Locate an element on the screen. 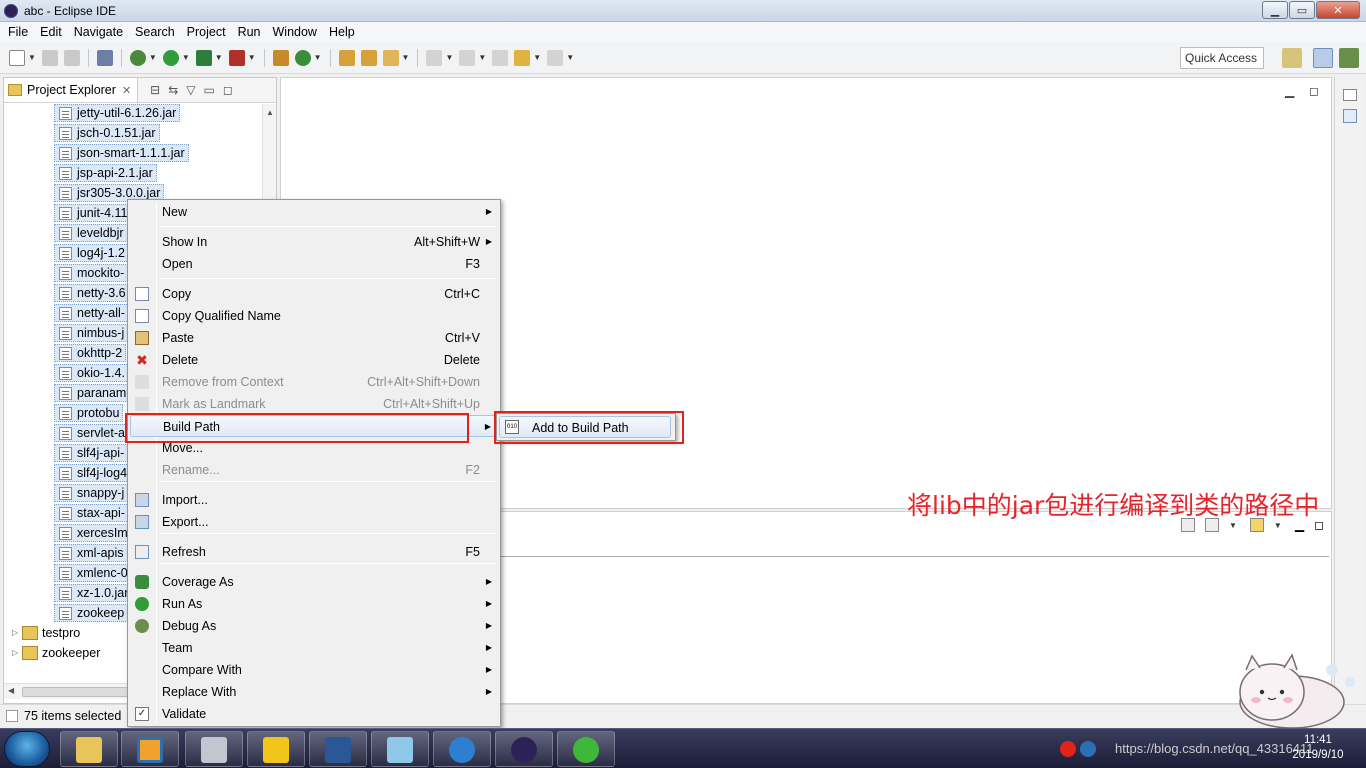 This screenshot has width=1366, height=768. taskbar-player is located at coordinates (276, 749).